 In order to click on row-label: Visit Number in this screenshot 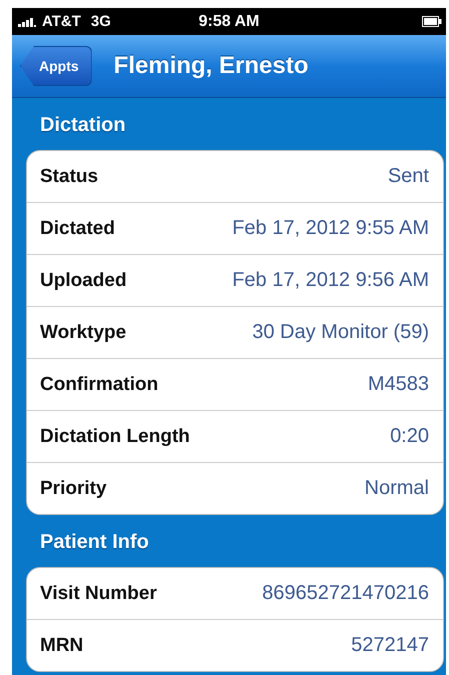, I will do `click(98, 593)`.